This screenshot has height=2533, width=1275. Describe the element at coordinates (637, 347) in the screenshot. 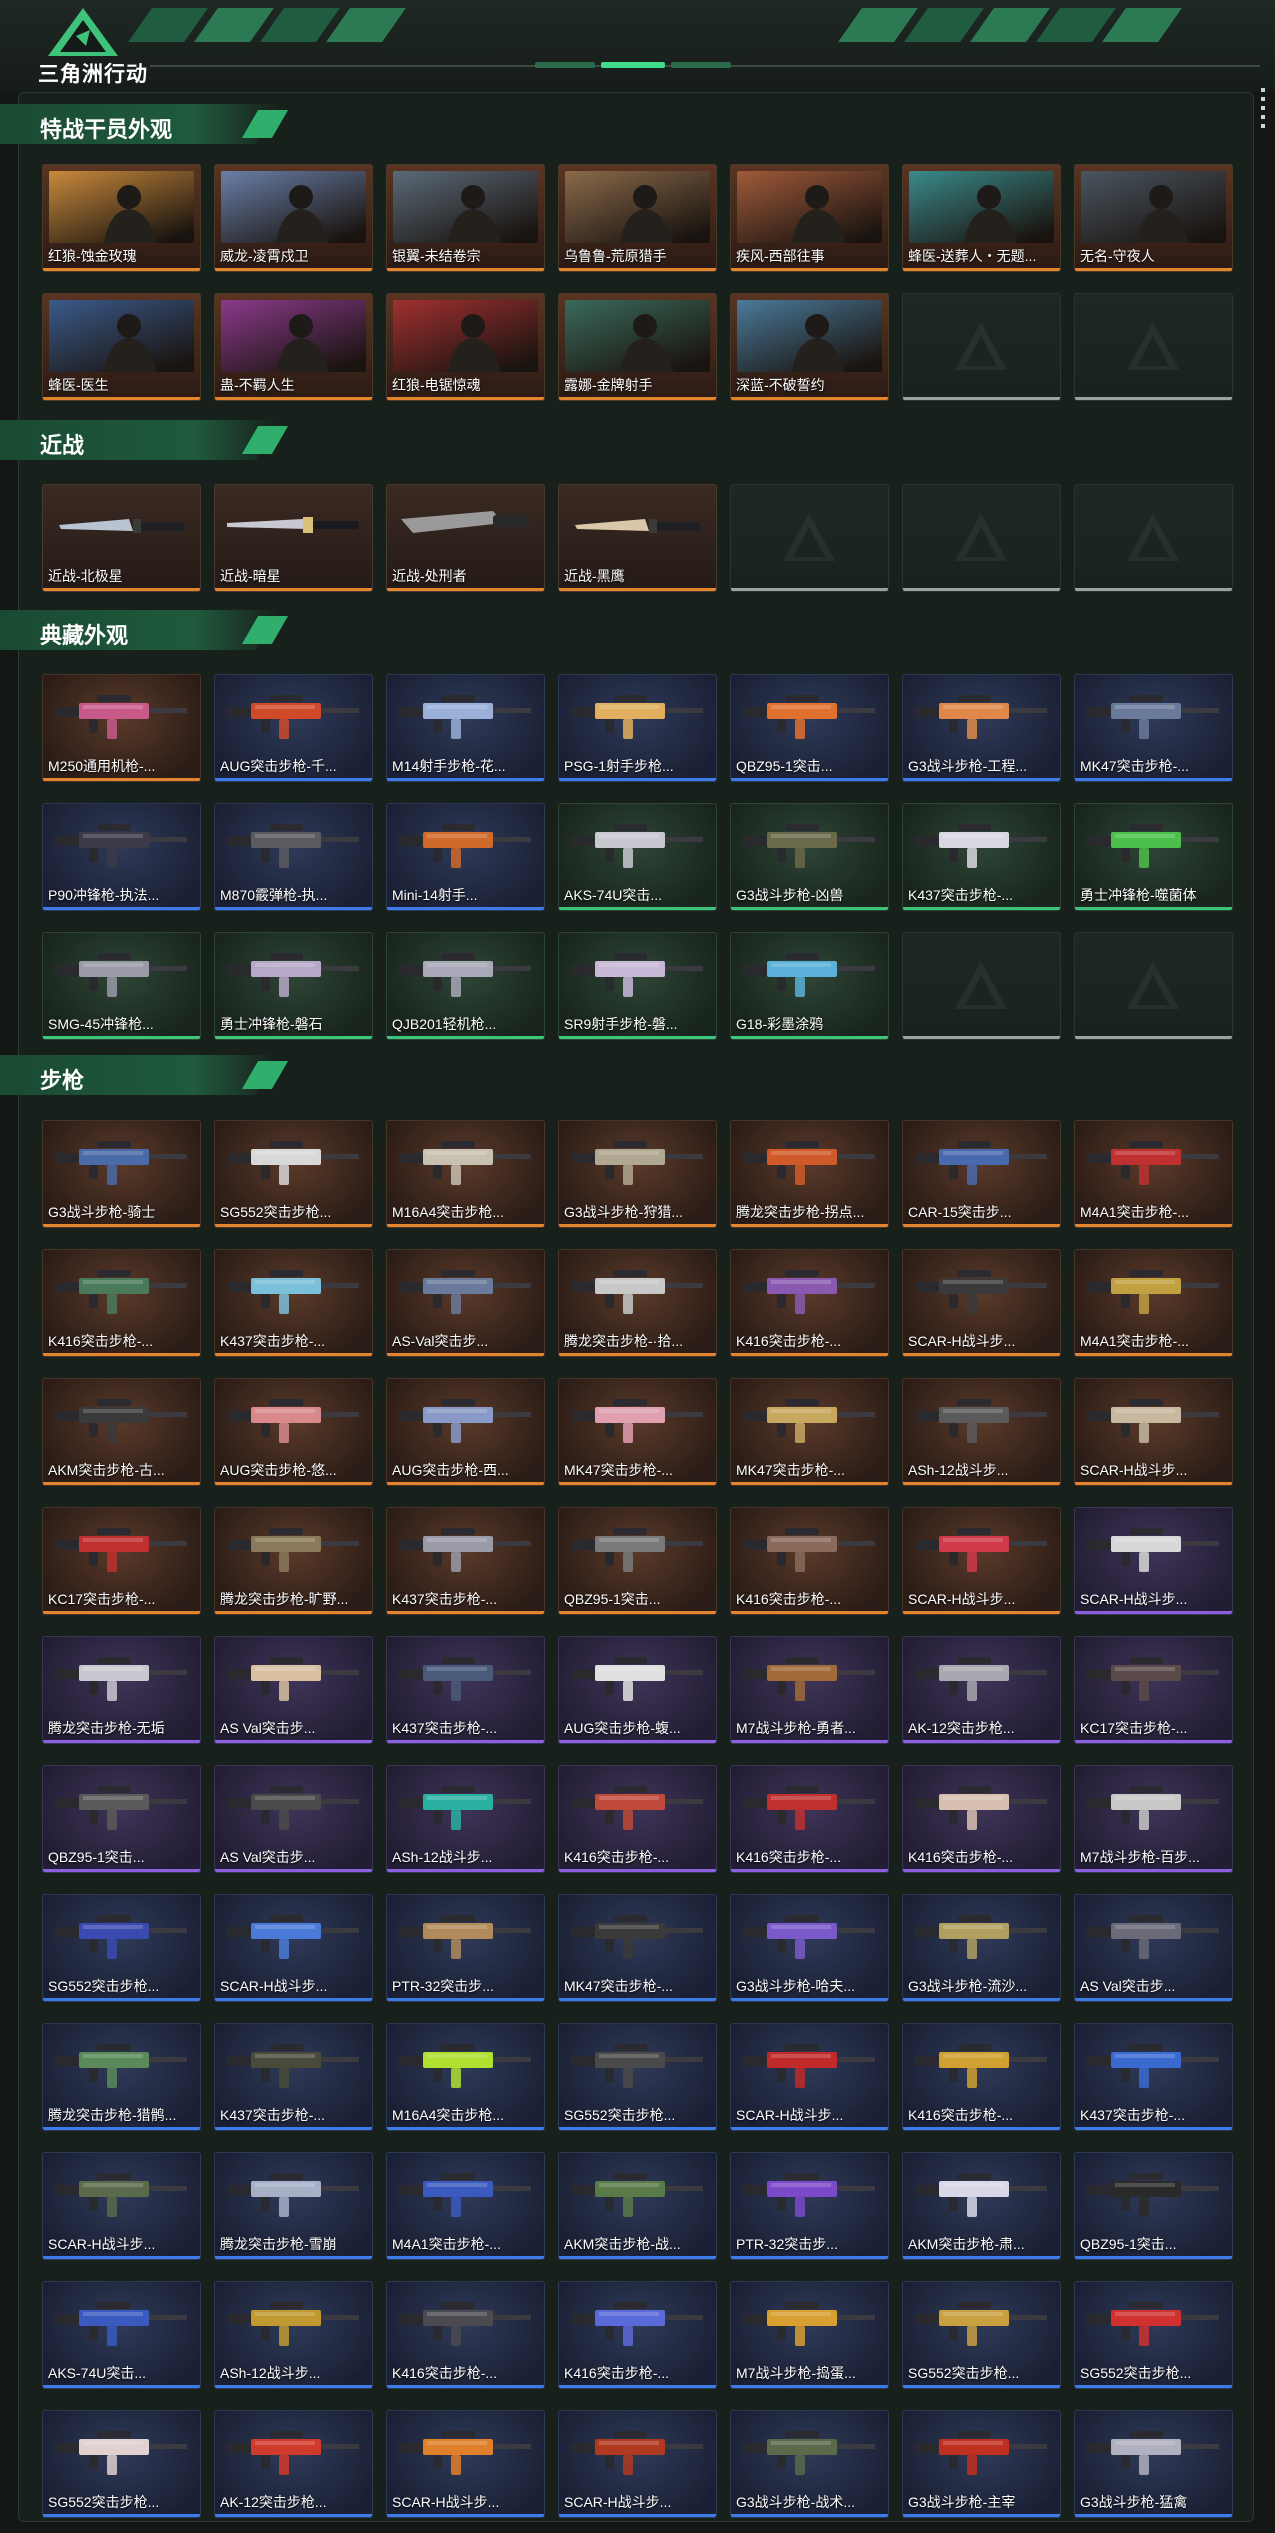

I see `item-card: 露娜-金牌射手` at that location.